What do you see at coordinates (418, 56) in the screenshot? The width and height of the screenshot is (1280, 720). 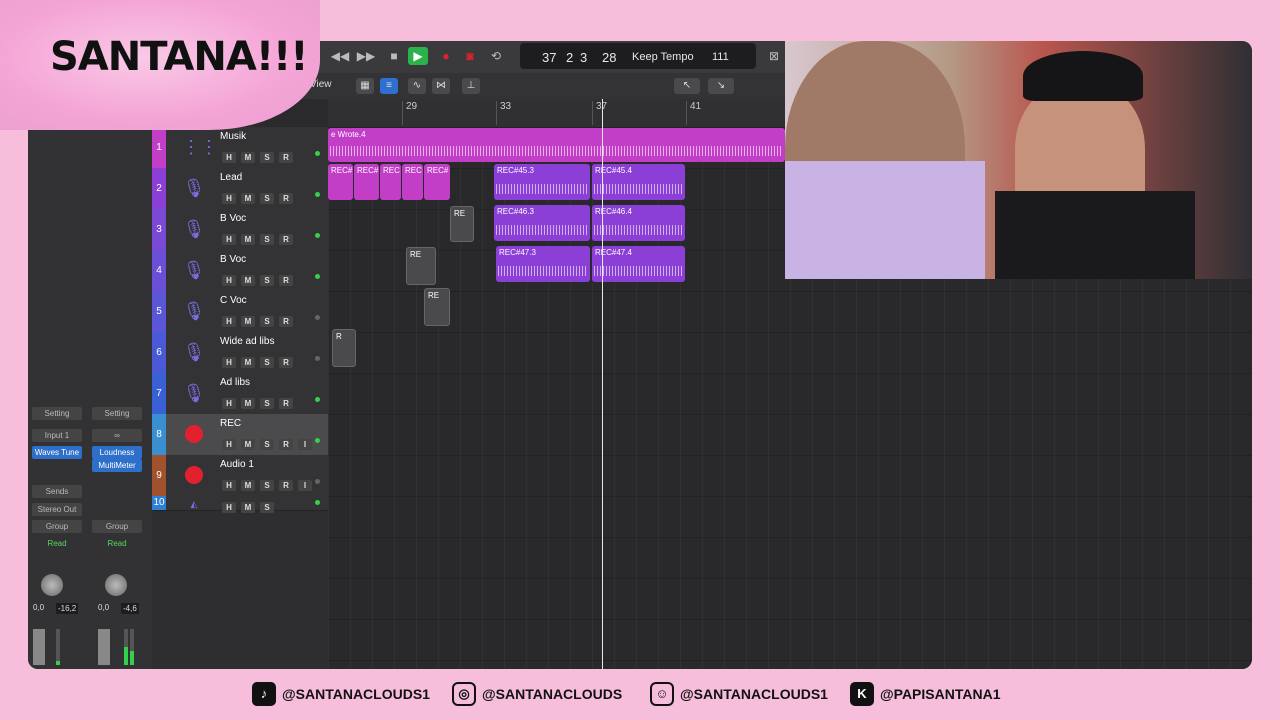 I see `play-button: ▶` at bounding box center [418, 56].